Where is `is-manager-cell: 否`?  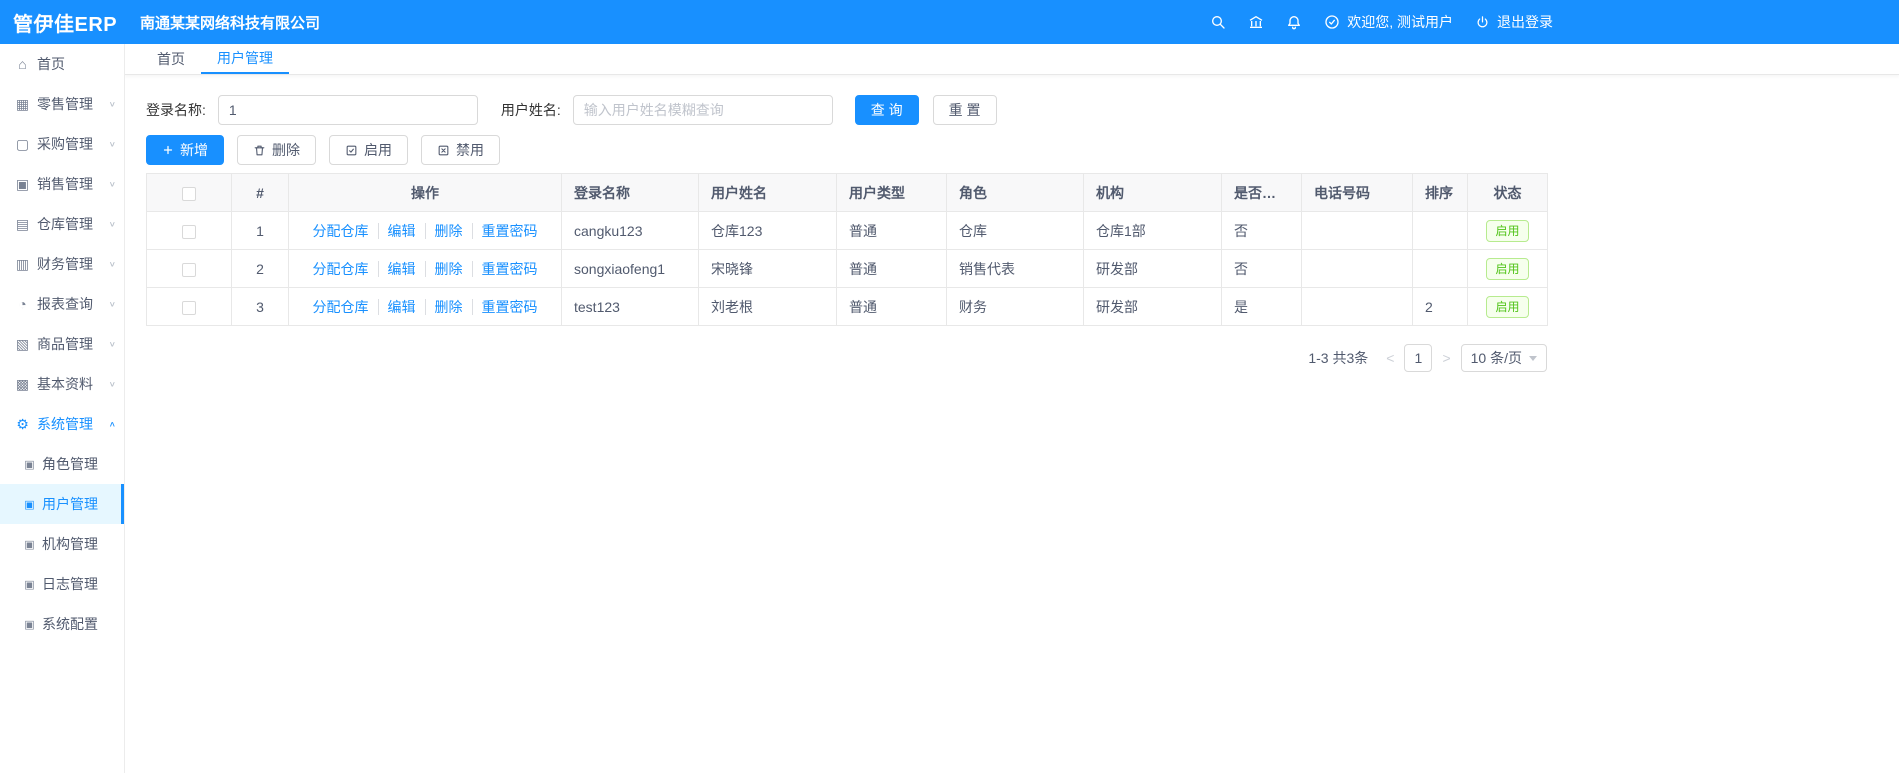 is-manager-cell: 否 is located at coordinates (1261, 230).